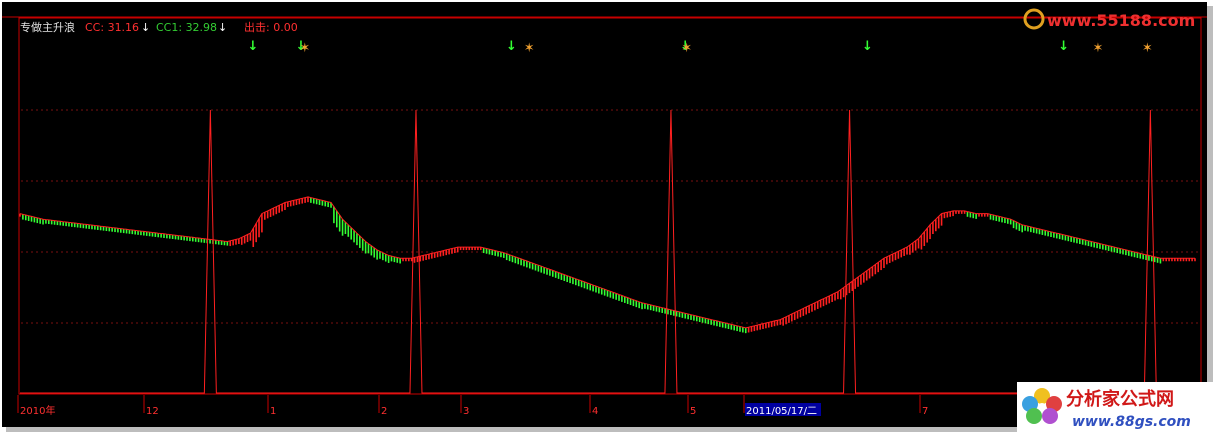 The image size is (1217, 437). What do you see at coordinates (112, 27) in the screenshot?
I see `cc-value: CC: 31.16` at bounding box center [112, 27].